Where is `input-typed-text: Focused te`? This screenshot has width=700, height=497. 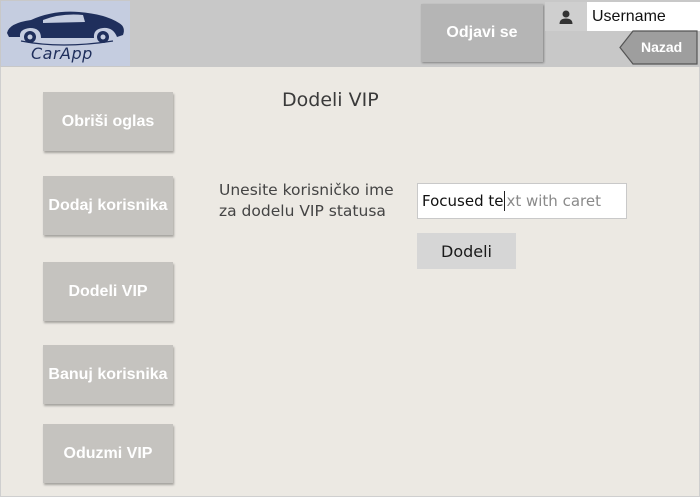 input-typed-text: Focused te is located at coordinates (463, 201).